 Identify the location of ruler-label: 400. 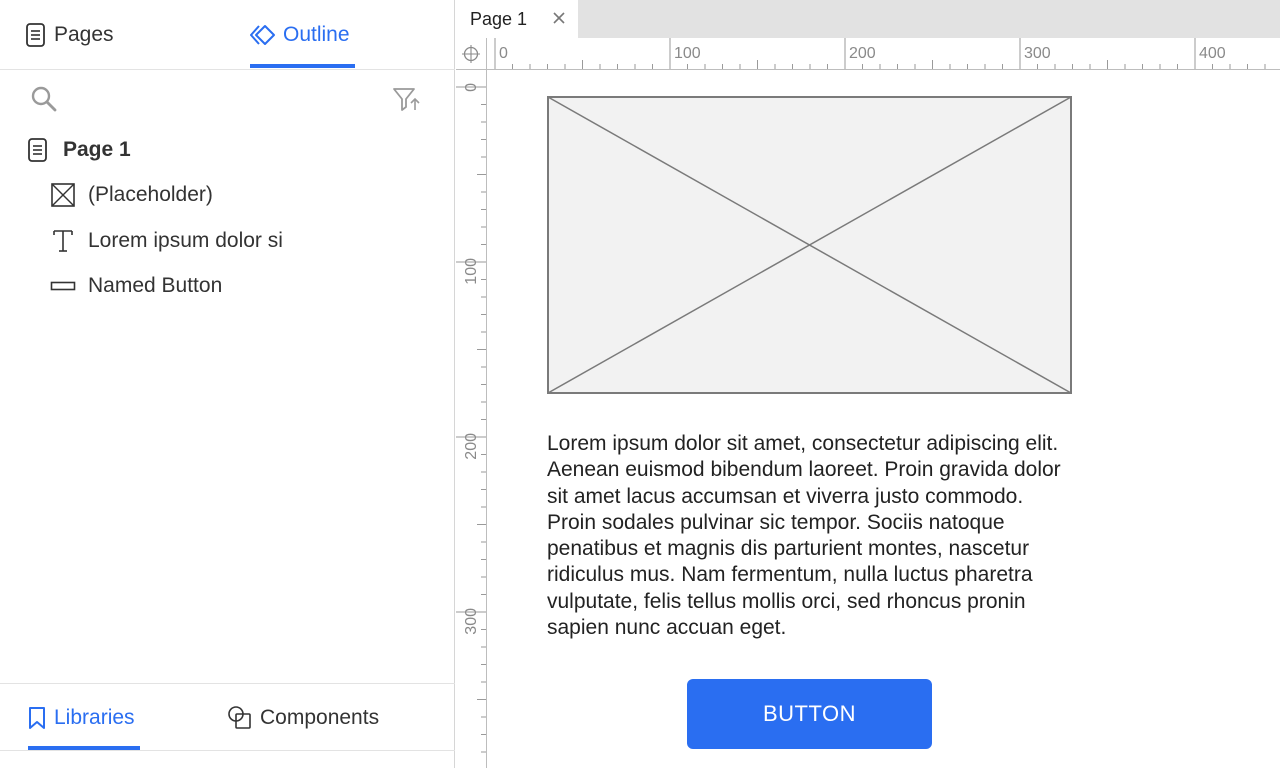
(1212, 53).